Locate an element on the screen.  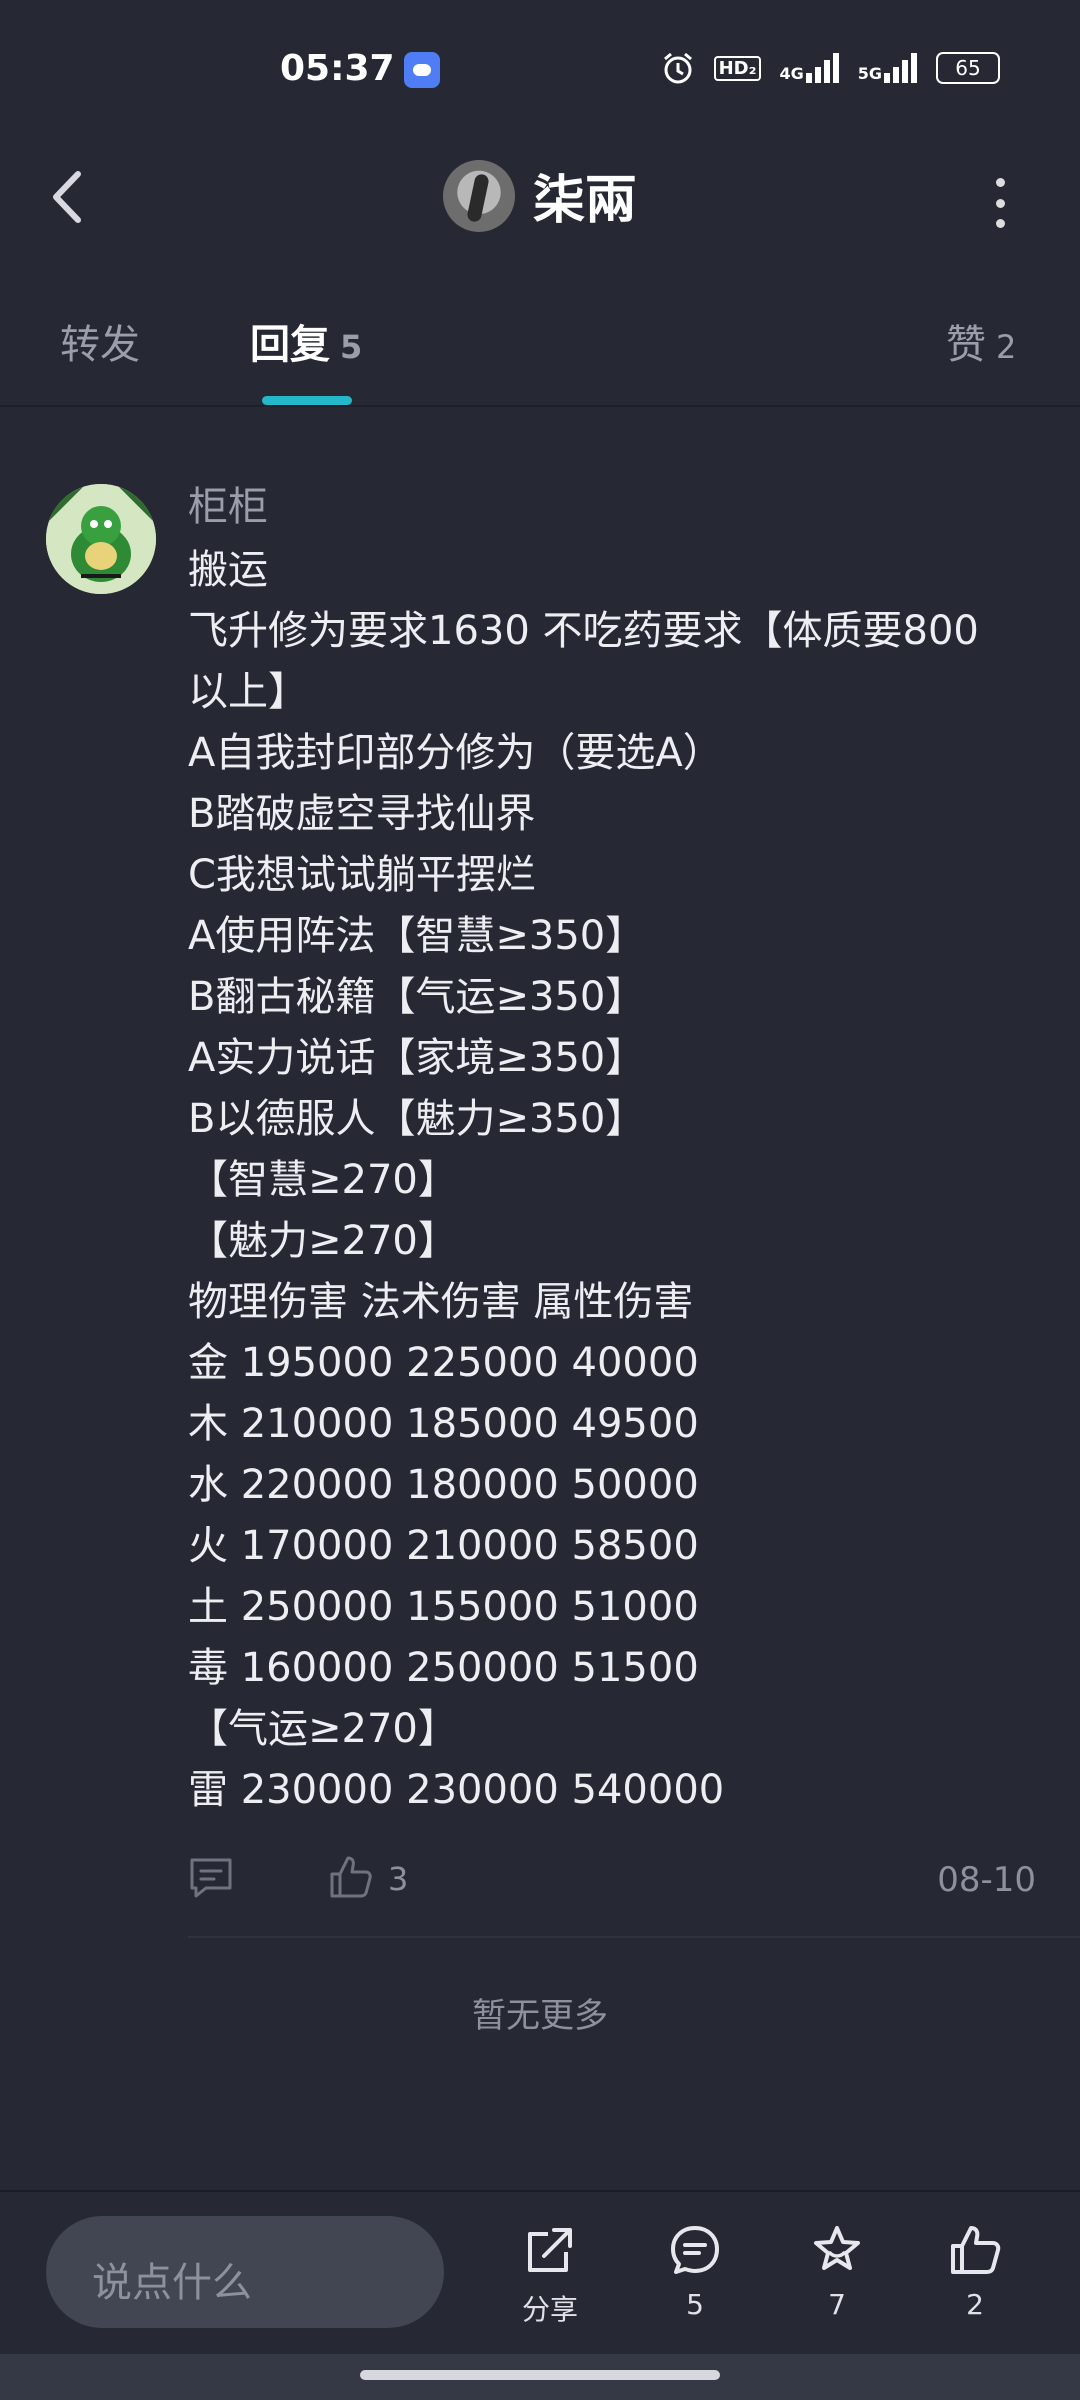
no-more-text: 暂无更多 is located at coordinates (540, 2016).